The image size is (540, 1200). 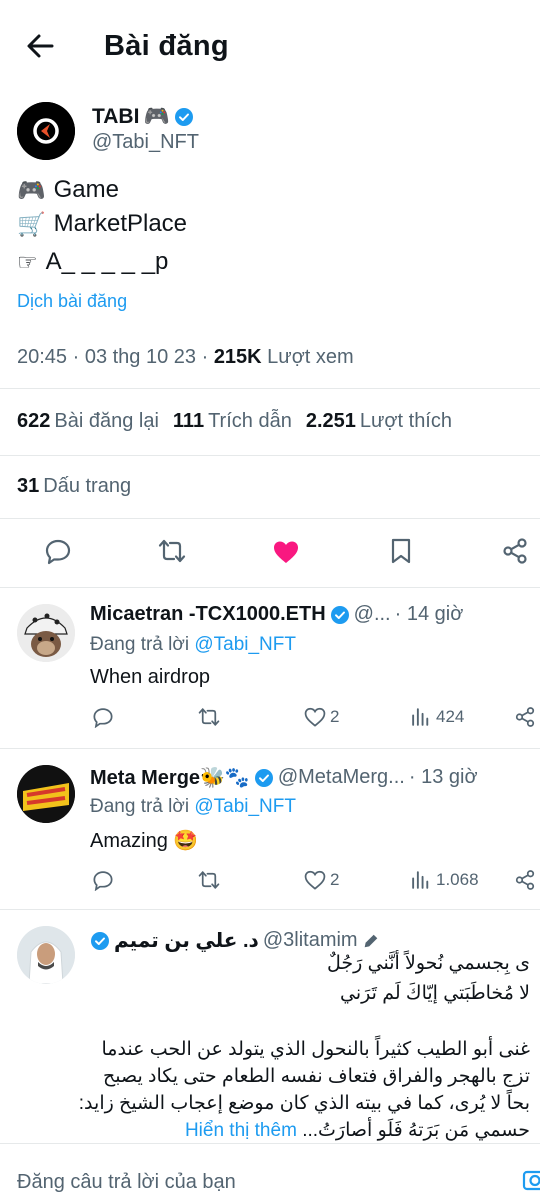 What do you see at coordinates (310, 940) in the screenshot?
I see `reply-author-handle: @3litamim` at bounding box center [310, 940].